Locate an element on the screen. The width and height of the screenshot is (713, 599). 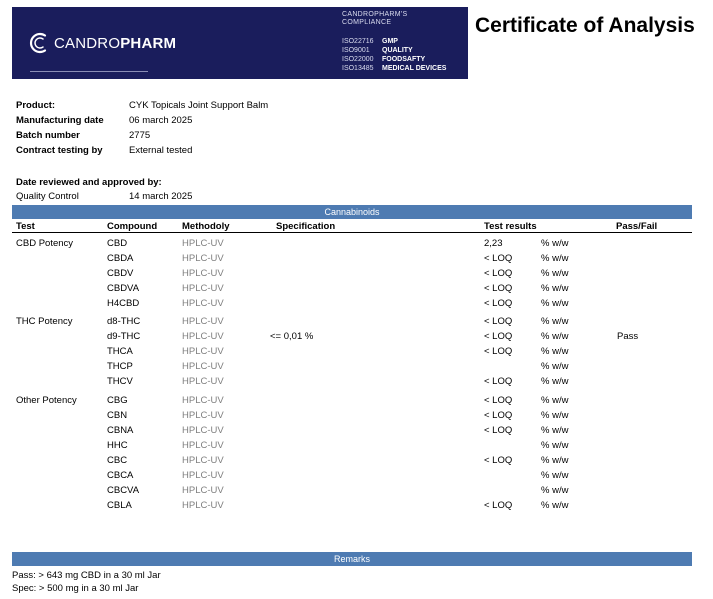
compound-cell: HHC is located at coordinates (117, 445).